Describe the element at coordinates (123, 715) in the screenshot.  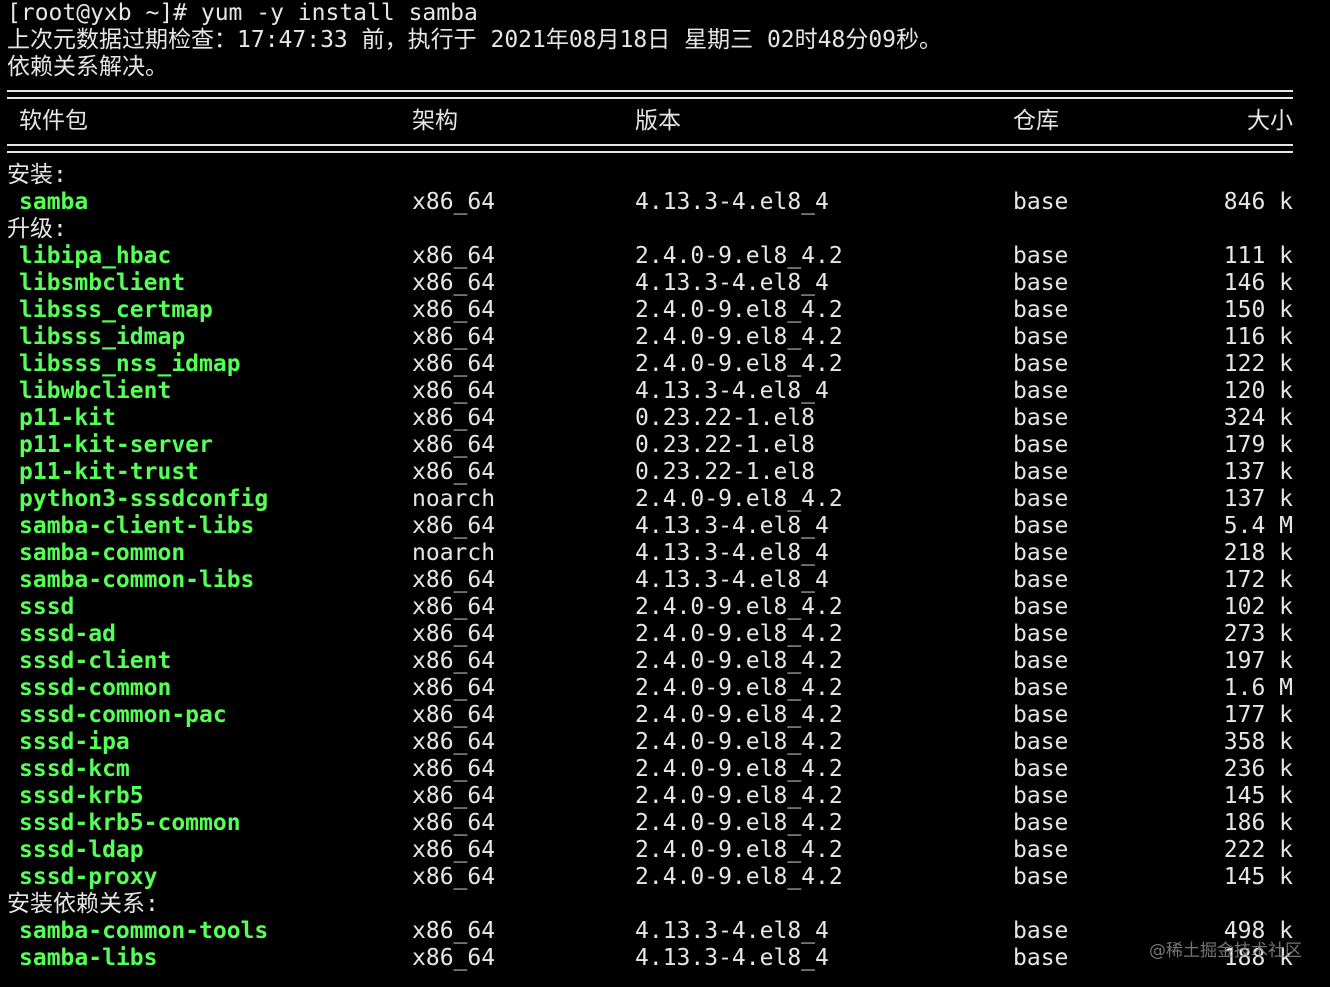
I see `package-name: sssd-common-pac` at that location.